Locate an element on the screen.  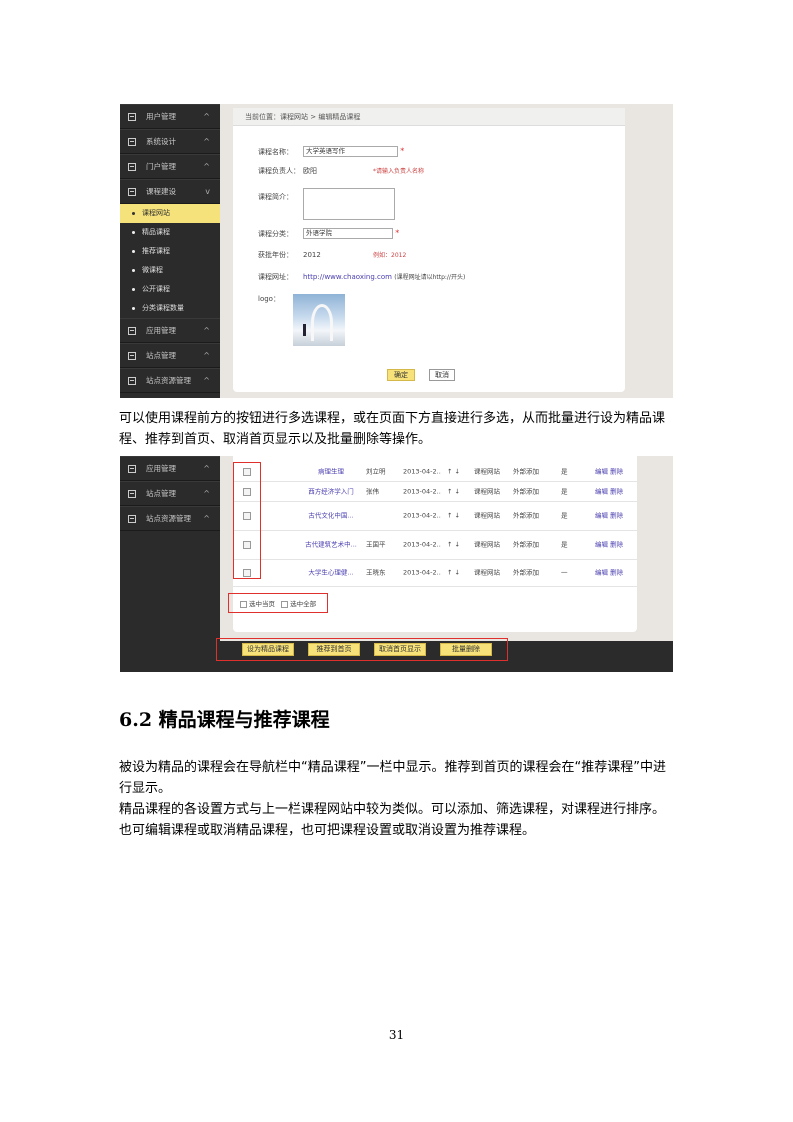
sidebar-sub-open-course: 公开课程 is located at coordinates (170, 289).